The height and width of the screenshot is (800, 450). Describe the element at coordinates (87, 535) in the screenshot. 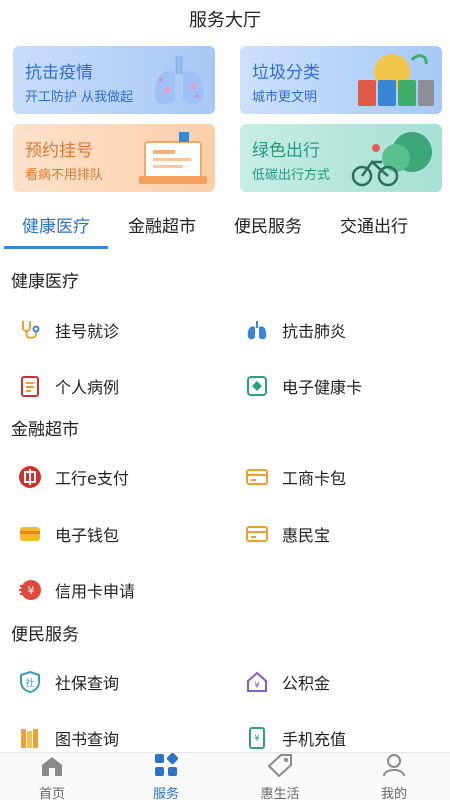

I see `service-item-label: 电子钱包` at that location.